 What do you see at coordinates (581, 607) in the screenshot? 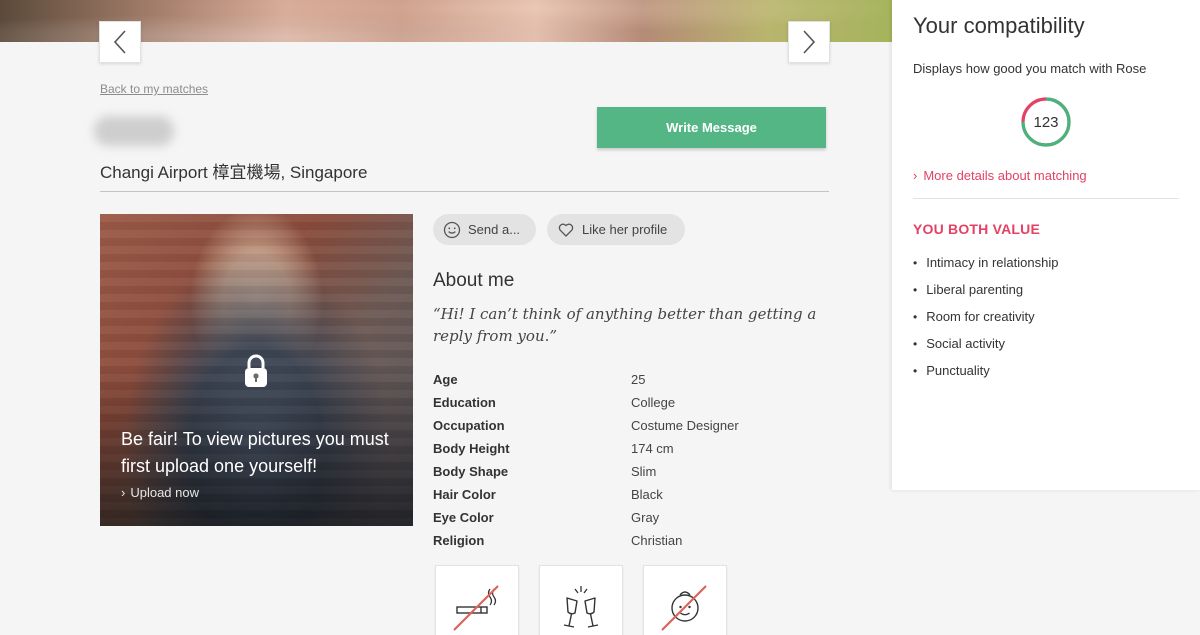
I see `champagne-icon` at bounding box center [581, 607].